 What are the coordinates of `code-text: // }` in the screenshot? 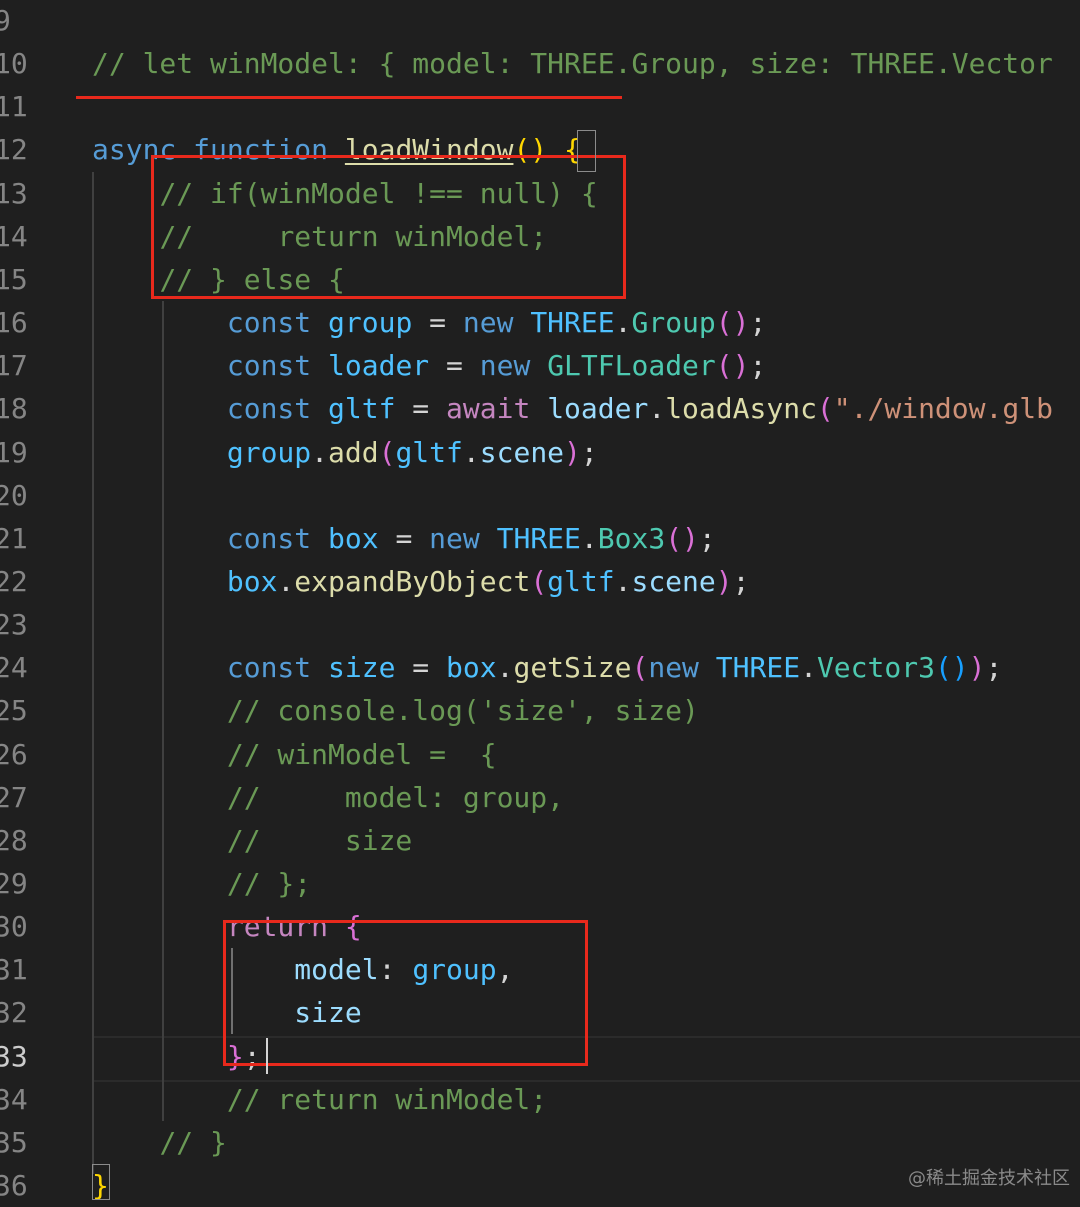 It's located at (159, 1142).